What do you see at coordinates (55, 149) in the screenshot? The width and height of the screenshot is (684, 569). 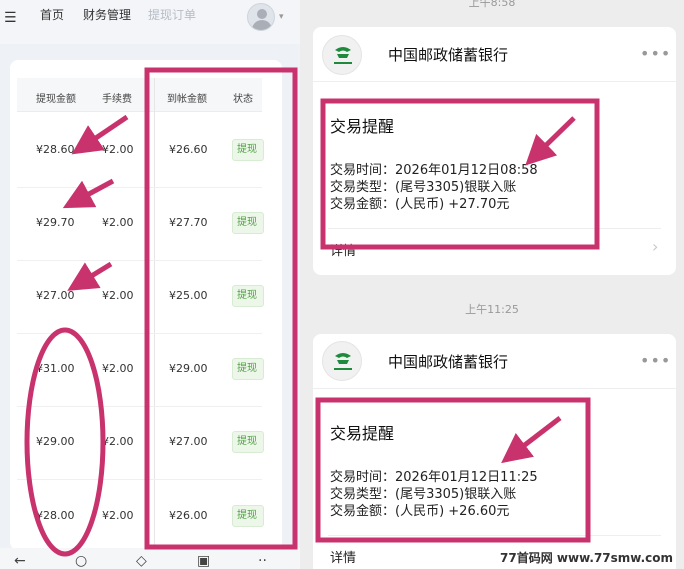 I see `cell-withdraw-amount: ¥28.60` at bounding box center [55, 149].